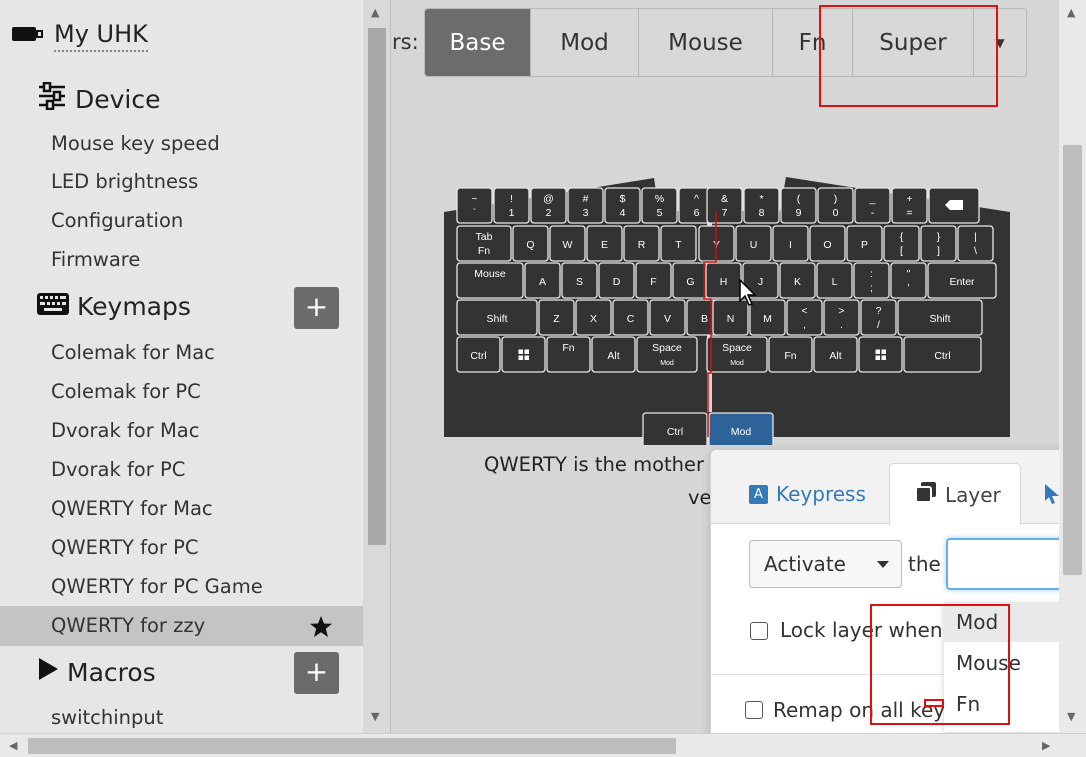 This screenshot has width=1086, height=757. What do you see at coordinates (901, 243) in the screenshot?
I see `key: {[` at bounding box center [901, 243].